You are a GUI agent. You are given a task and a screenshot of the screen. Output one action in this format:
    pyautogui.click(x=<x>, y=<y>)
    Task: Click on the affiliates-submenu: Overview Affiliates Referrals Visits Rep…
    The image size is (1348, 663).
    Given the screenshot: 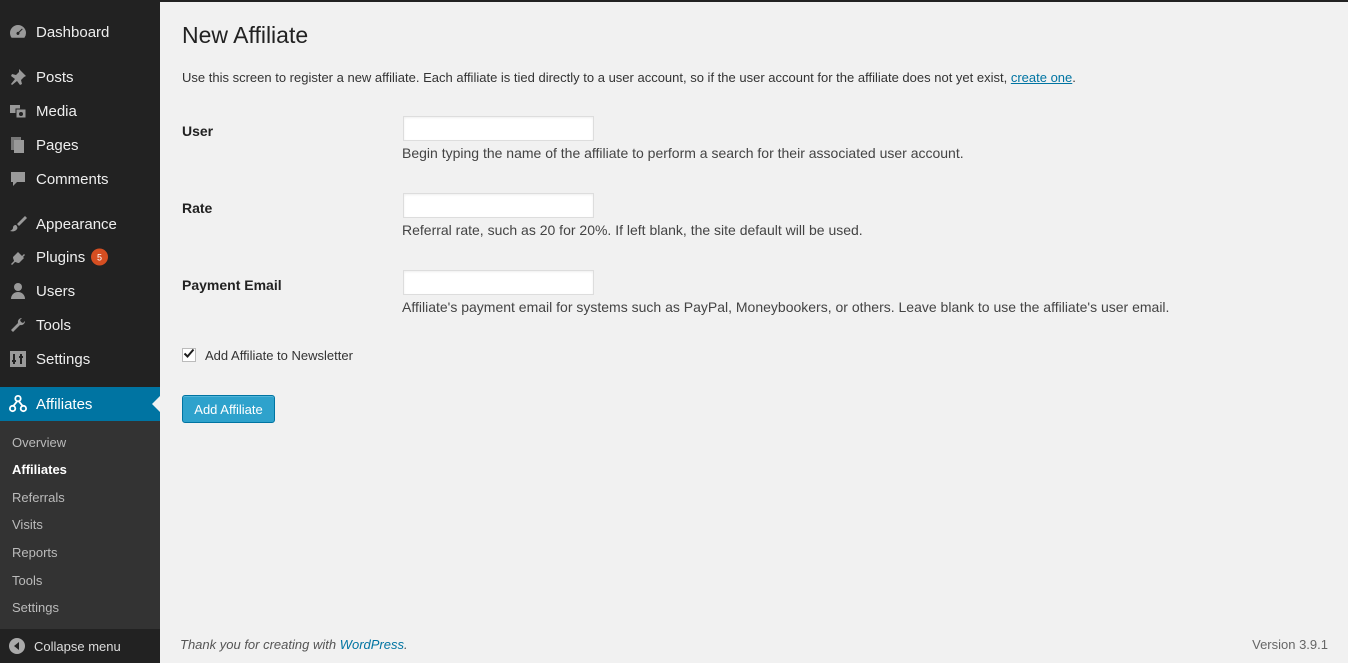 What is the action you would take?
    pyautogui.click(x=80, y=525)
    